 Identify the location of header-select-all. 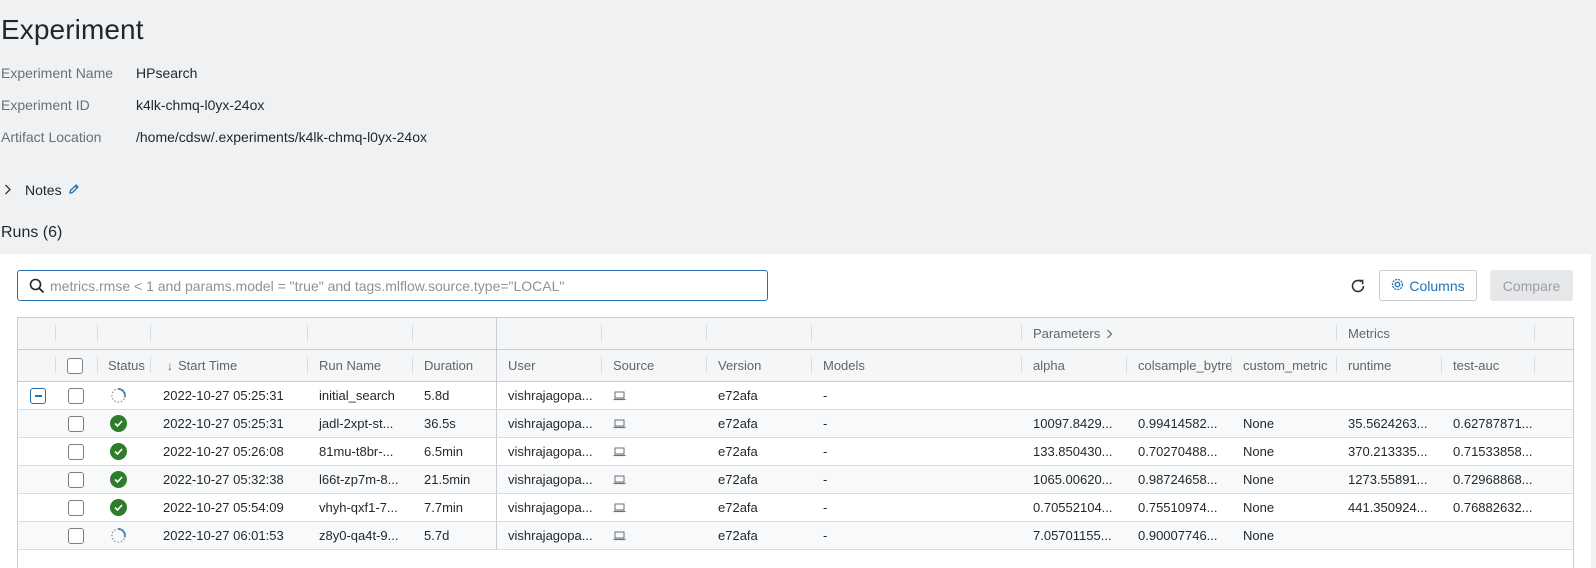
(77, 365).